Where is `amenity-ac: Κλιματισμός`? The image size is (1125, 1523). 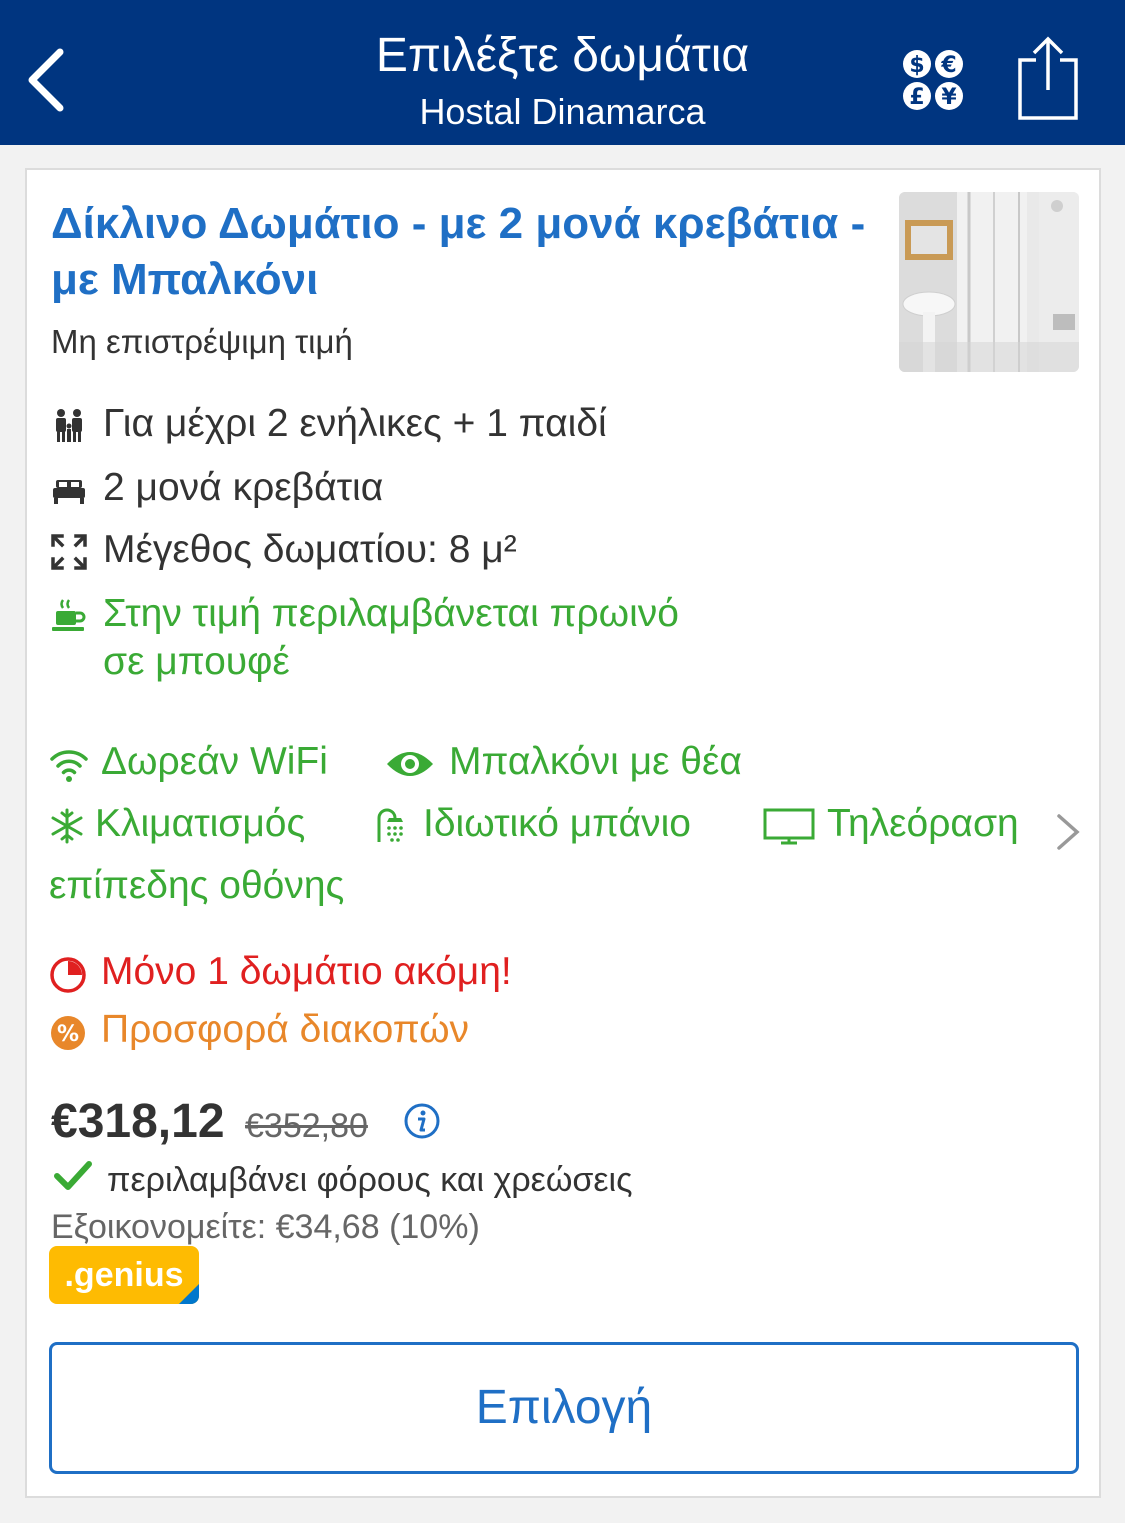
amenity-ac: Κλιματισμός is located at coordinates (199, 824).